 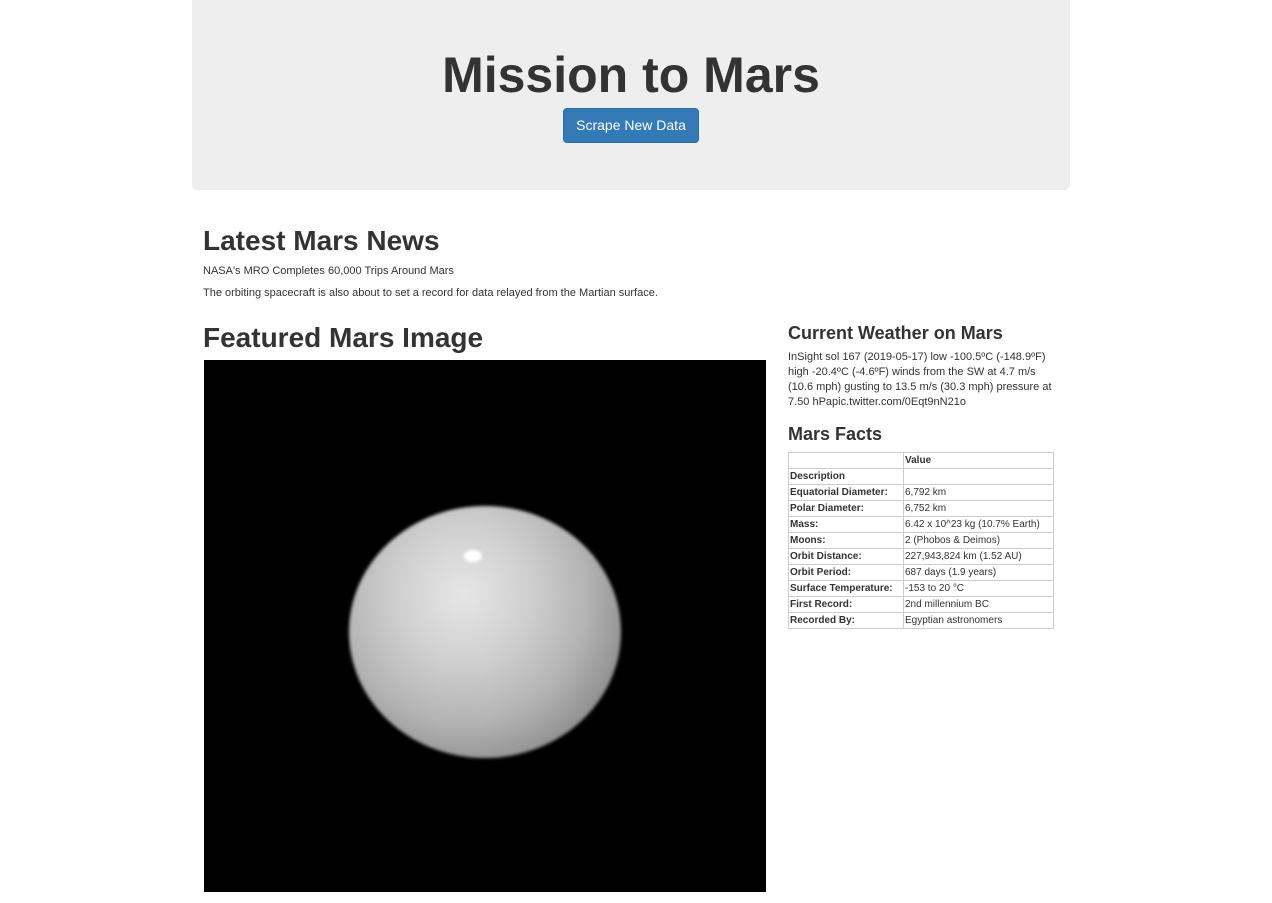 I want to click on jumbotron-header: Mission to Mars Scrape New Data, so click(x=631, y=95).